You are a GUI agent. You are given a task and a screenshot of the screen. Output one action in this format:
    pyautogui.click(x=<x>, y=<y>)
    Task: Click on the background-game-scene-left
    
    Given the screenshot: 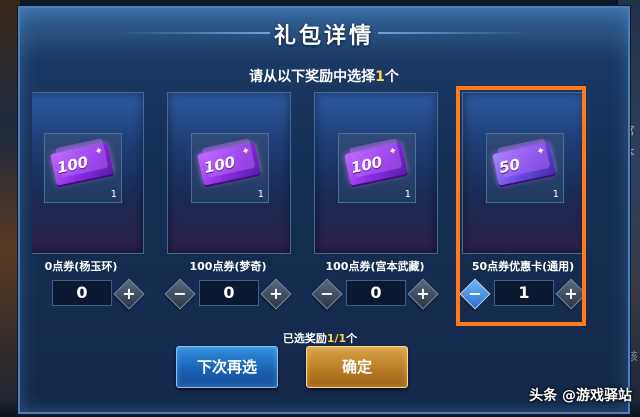 What is the action you would take?
    pyautogui.click(x=10, y=208)
    